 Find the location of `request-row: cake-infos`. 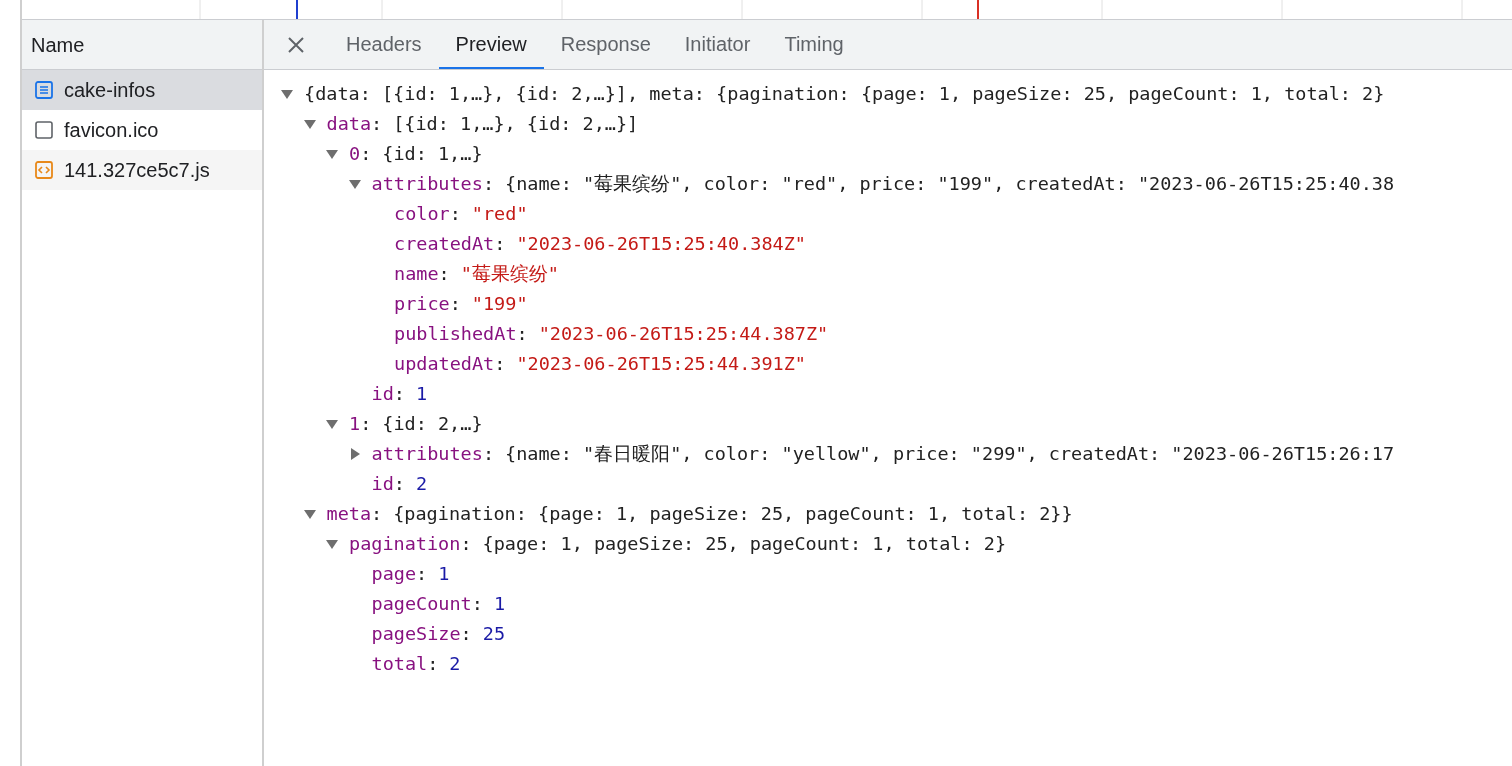

request-row: cake-infos is located at coordinates (142, 90).